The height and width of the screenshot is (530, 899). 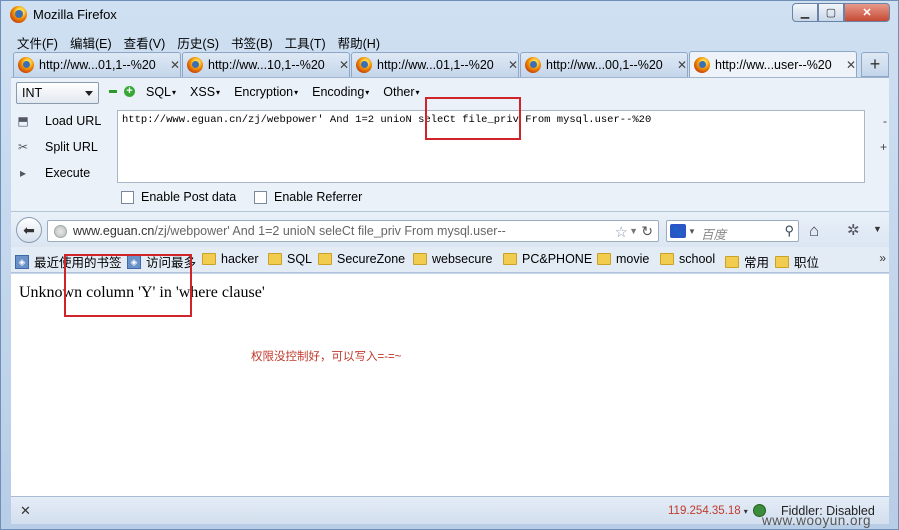 What do you see at coordinates (340, 92) in the screenshot?
I see `hackbar-menu-encoding: Encoding` at bounding box center [340, 92].